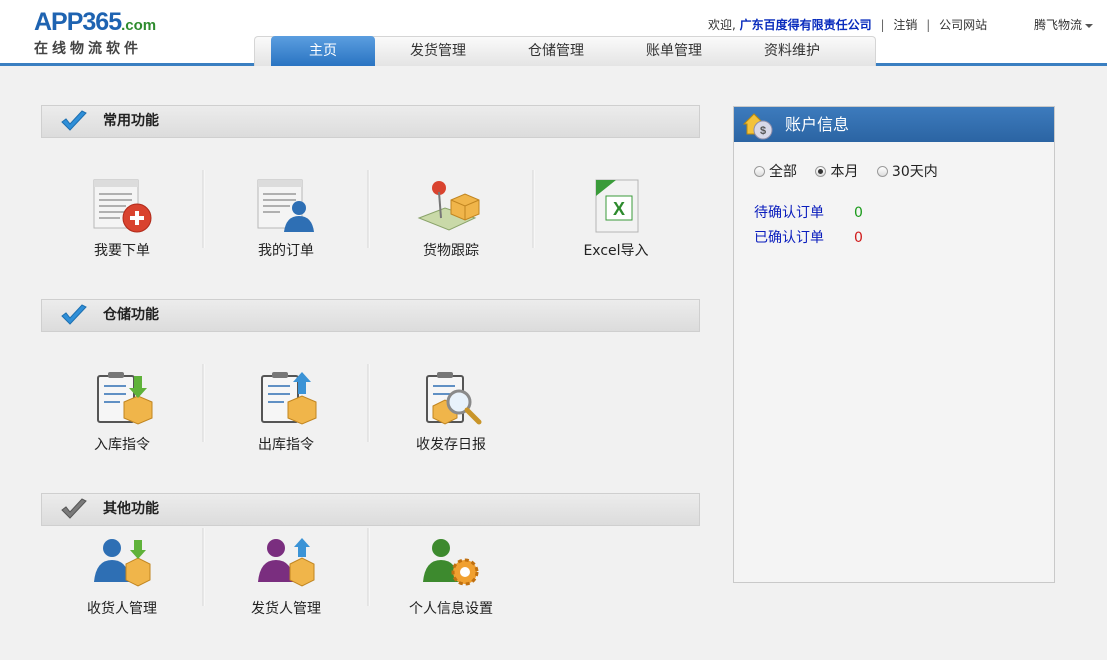  What do you see at coordinates (556, 51) in the screenshot?
I see `tab-warehouse: 仓储管理` at bounding box center [556, 51].